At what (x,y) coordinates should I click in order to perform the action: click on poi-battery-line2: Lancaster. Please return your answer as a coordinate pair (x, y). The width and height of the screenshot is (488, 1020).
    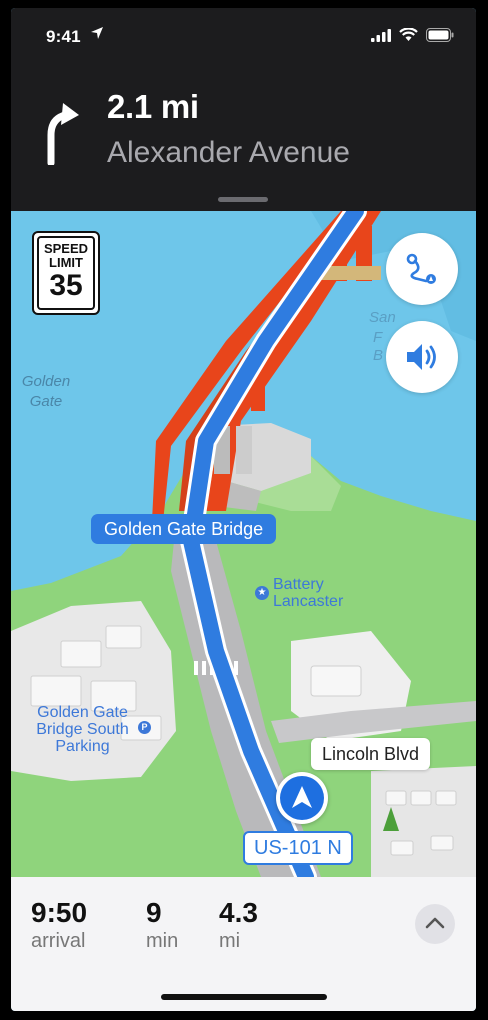
    Looking at the image, I should click on (308, 601).